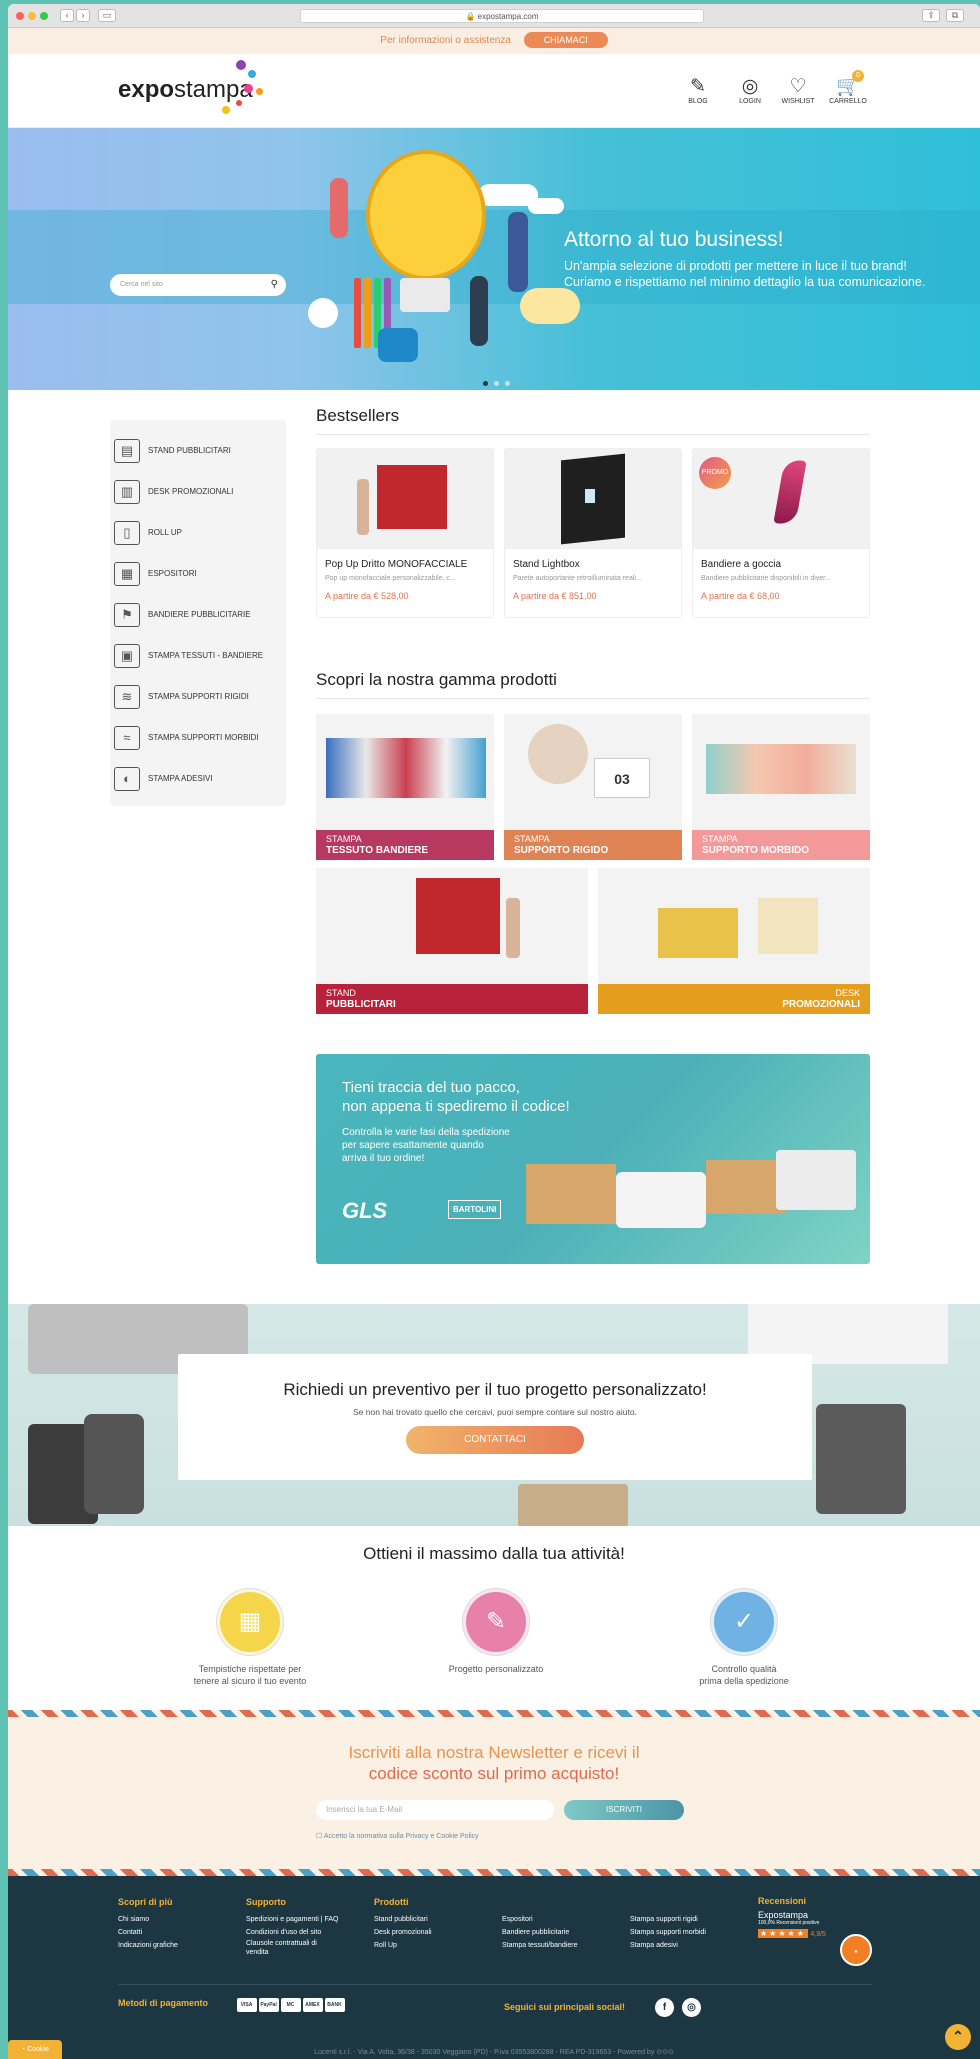  I want to click on blog-link: ✎ BLOG, so click(698, 90).